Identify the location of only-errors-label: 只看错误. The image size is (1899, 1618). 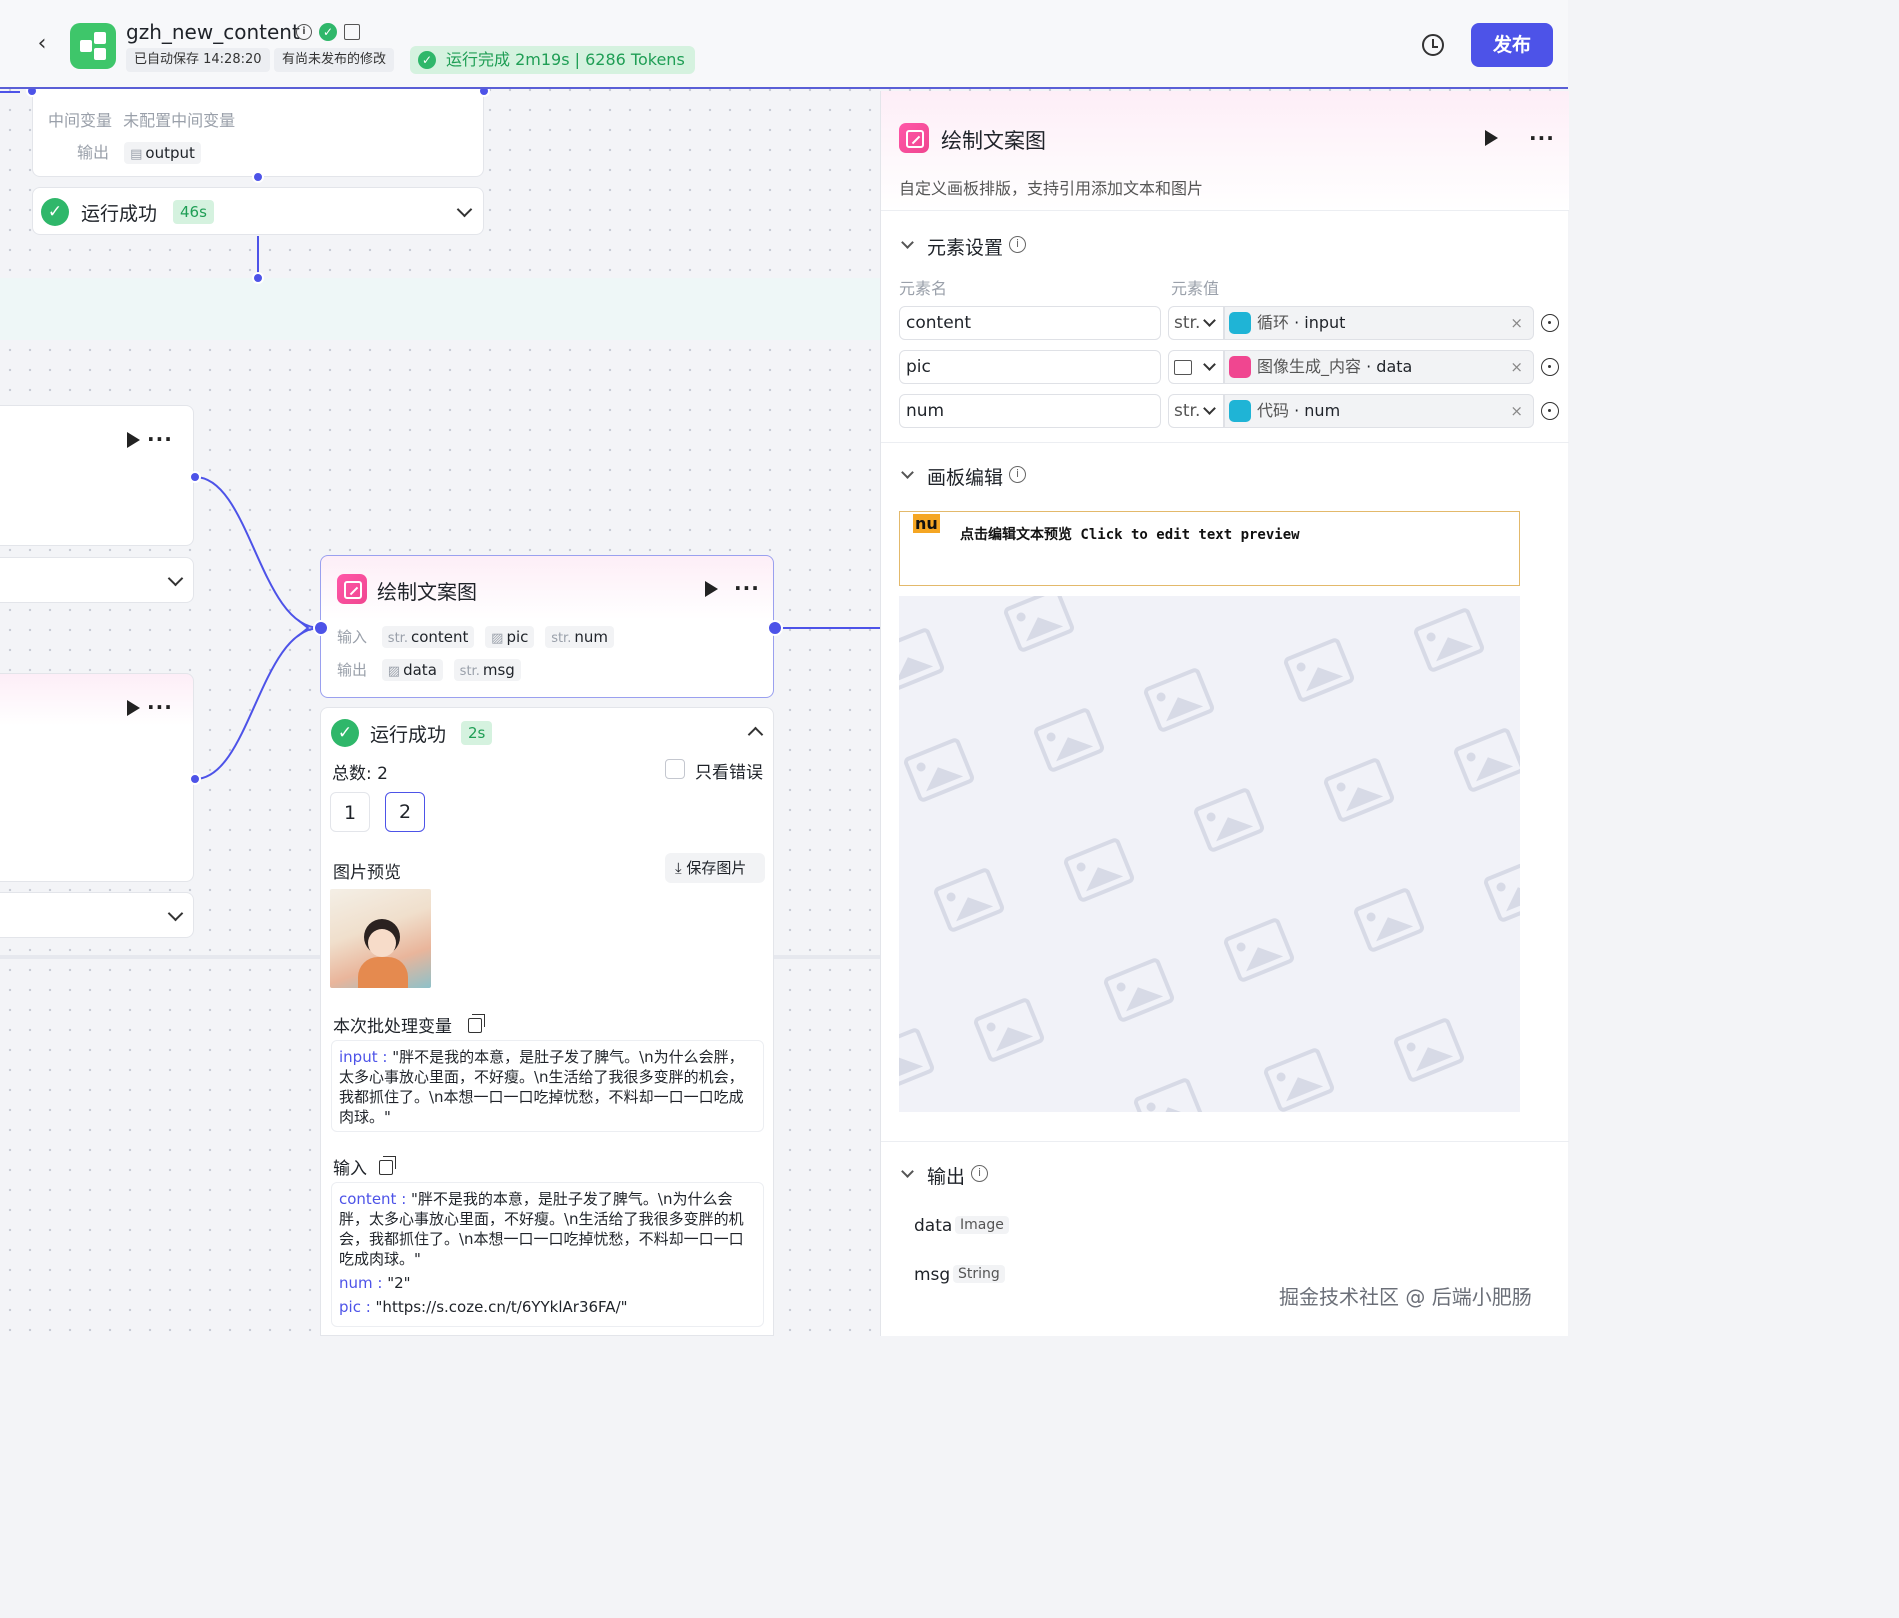
(729, 773).